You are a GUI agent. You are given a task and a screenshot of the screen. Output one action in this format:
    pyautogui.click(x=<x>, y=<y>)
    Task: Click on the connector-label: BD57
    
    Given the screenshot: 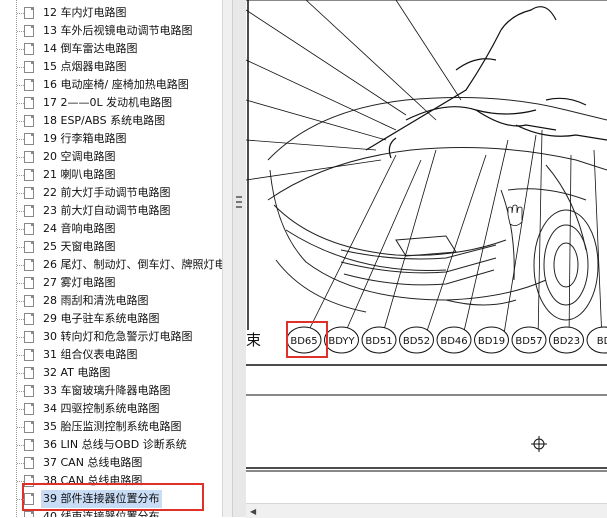 What is the action you would take?
    pyautogui.click(x=529, y=340)
    